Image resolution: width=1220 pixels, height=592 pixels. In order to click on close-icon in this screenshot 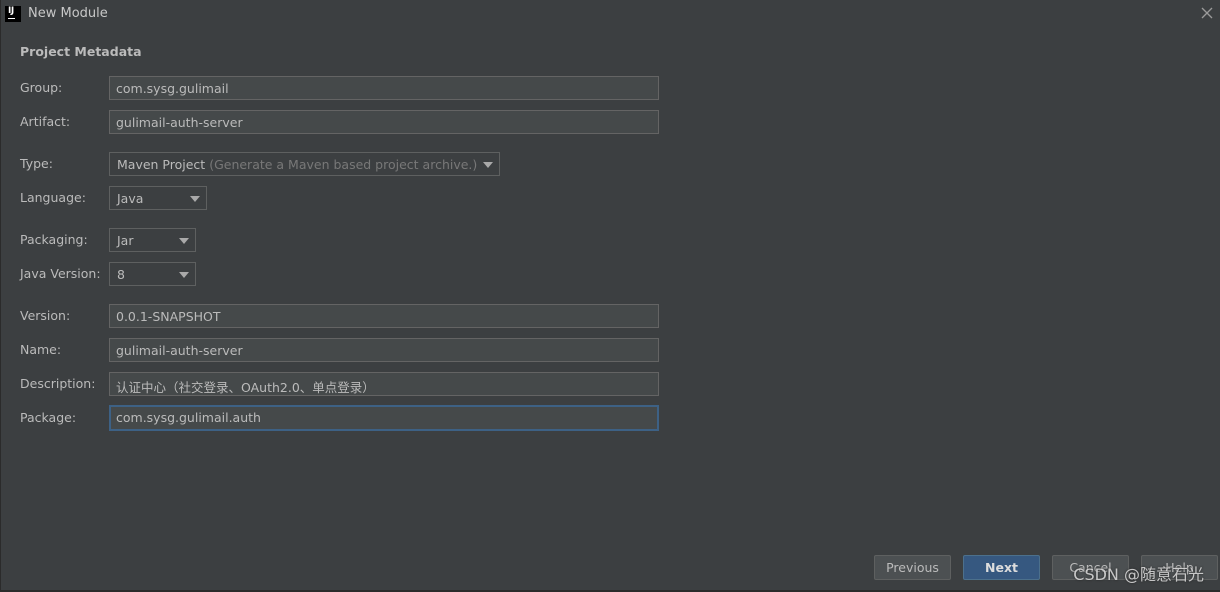, I will do `click(1207, 13)`.